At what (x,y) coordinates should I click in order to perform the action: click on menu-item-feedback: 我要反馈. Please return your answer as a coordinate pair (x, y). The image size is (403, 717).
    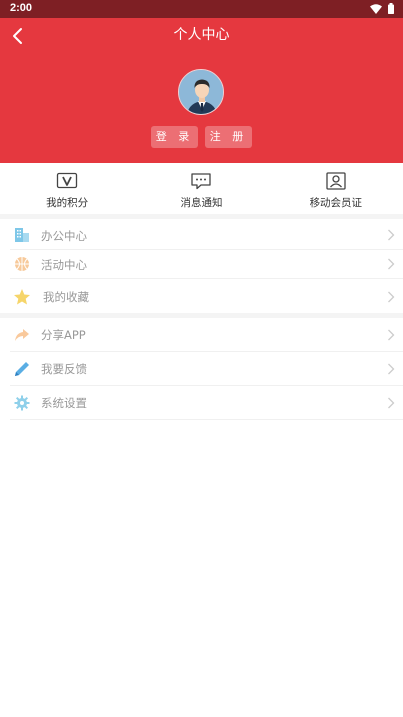
    Looking at the image, I should click on (206, 369).